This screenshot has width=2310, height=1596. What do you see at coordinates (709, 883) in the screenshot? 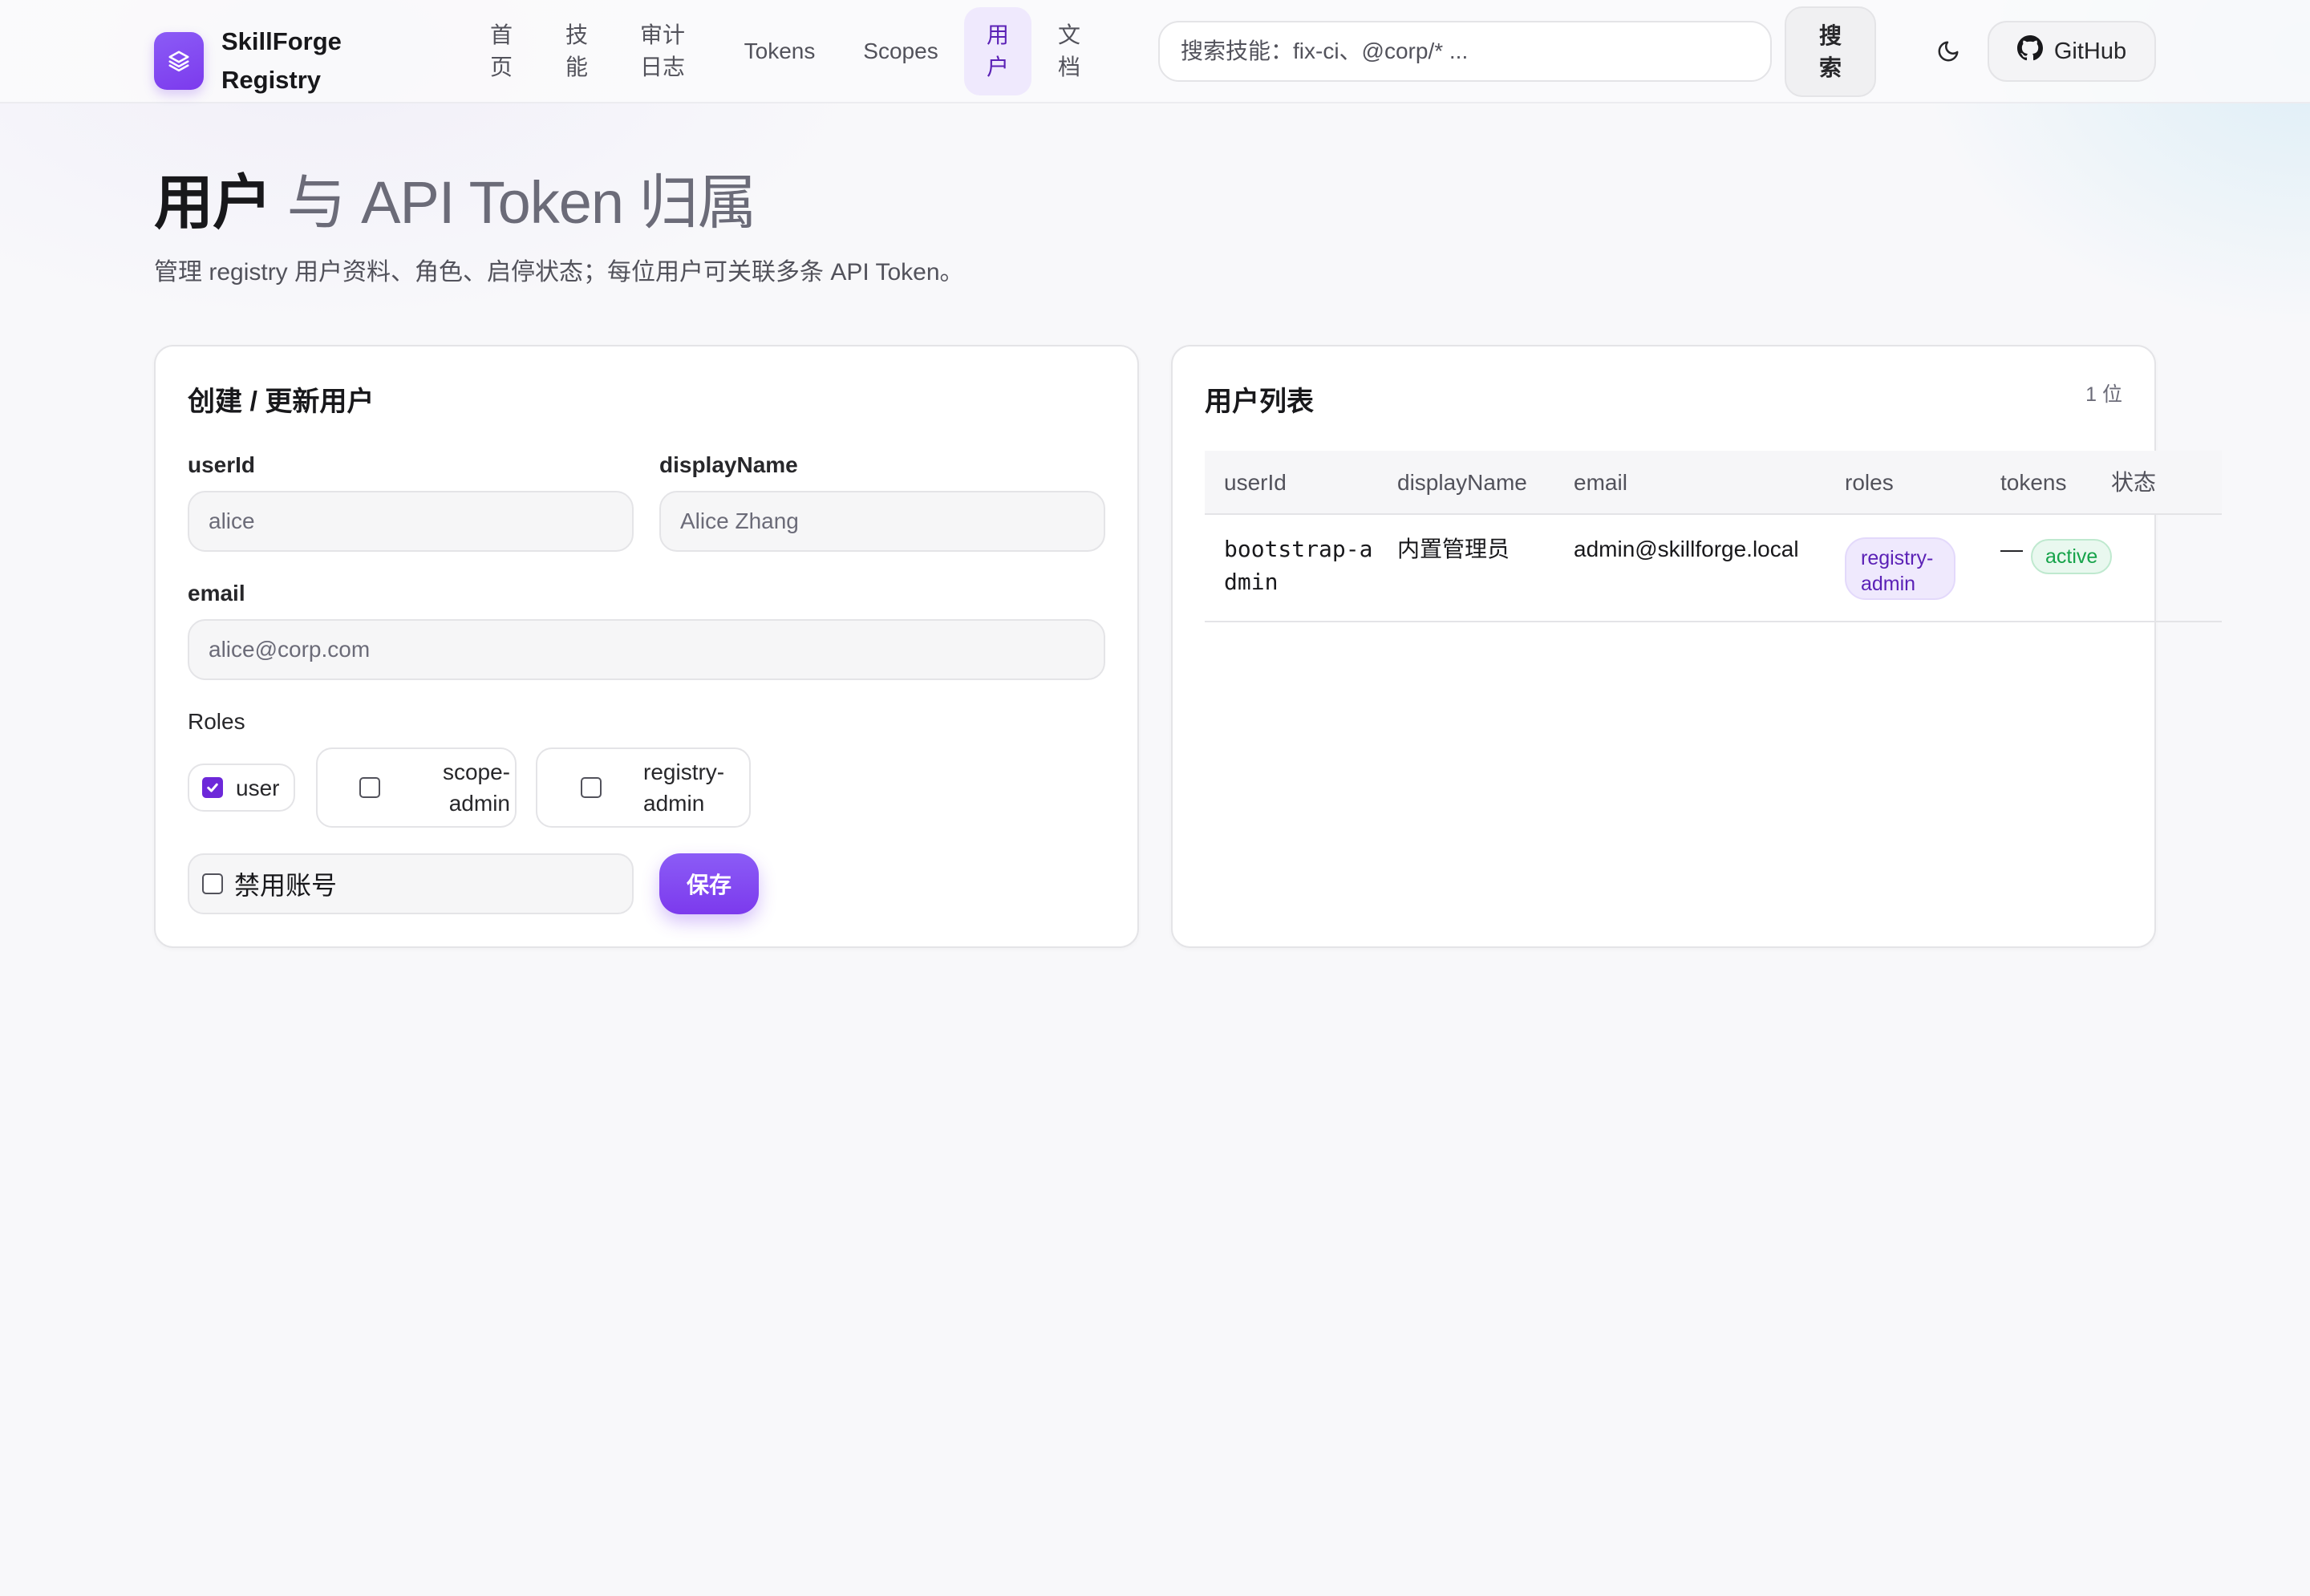
I see `save-button: 保存` at bounding box center [709, 883].